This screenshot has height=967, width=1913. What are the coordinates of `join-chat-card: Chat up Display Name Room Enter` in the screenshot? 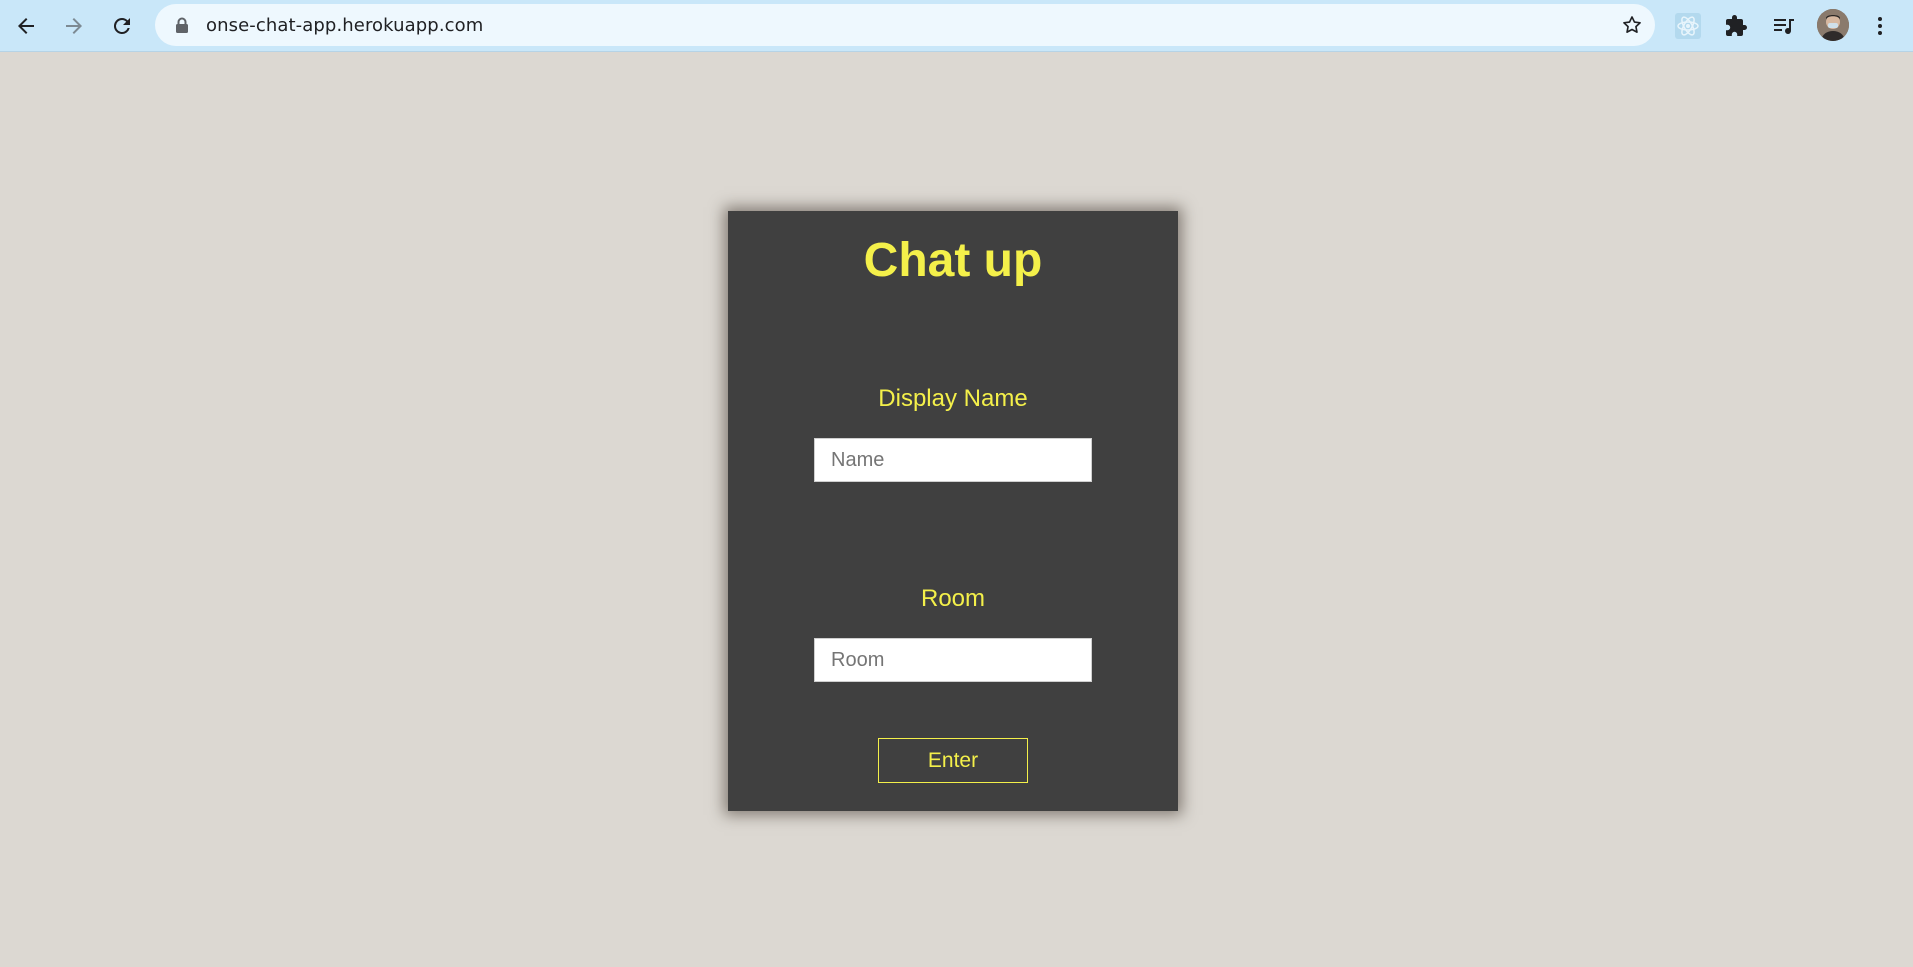 It's located at (953, 511).